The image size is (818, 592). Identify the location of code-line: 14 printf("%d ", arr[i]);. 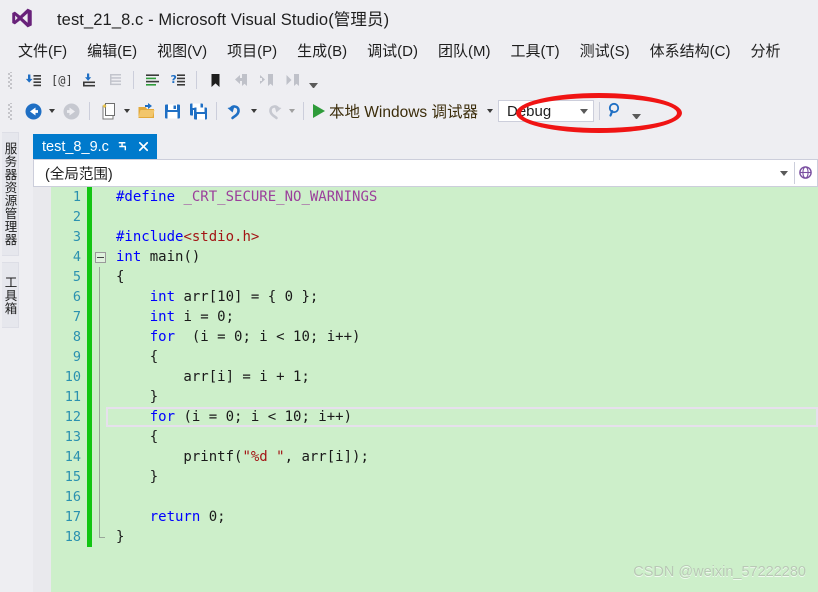
(434, 457).